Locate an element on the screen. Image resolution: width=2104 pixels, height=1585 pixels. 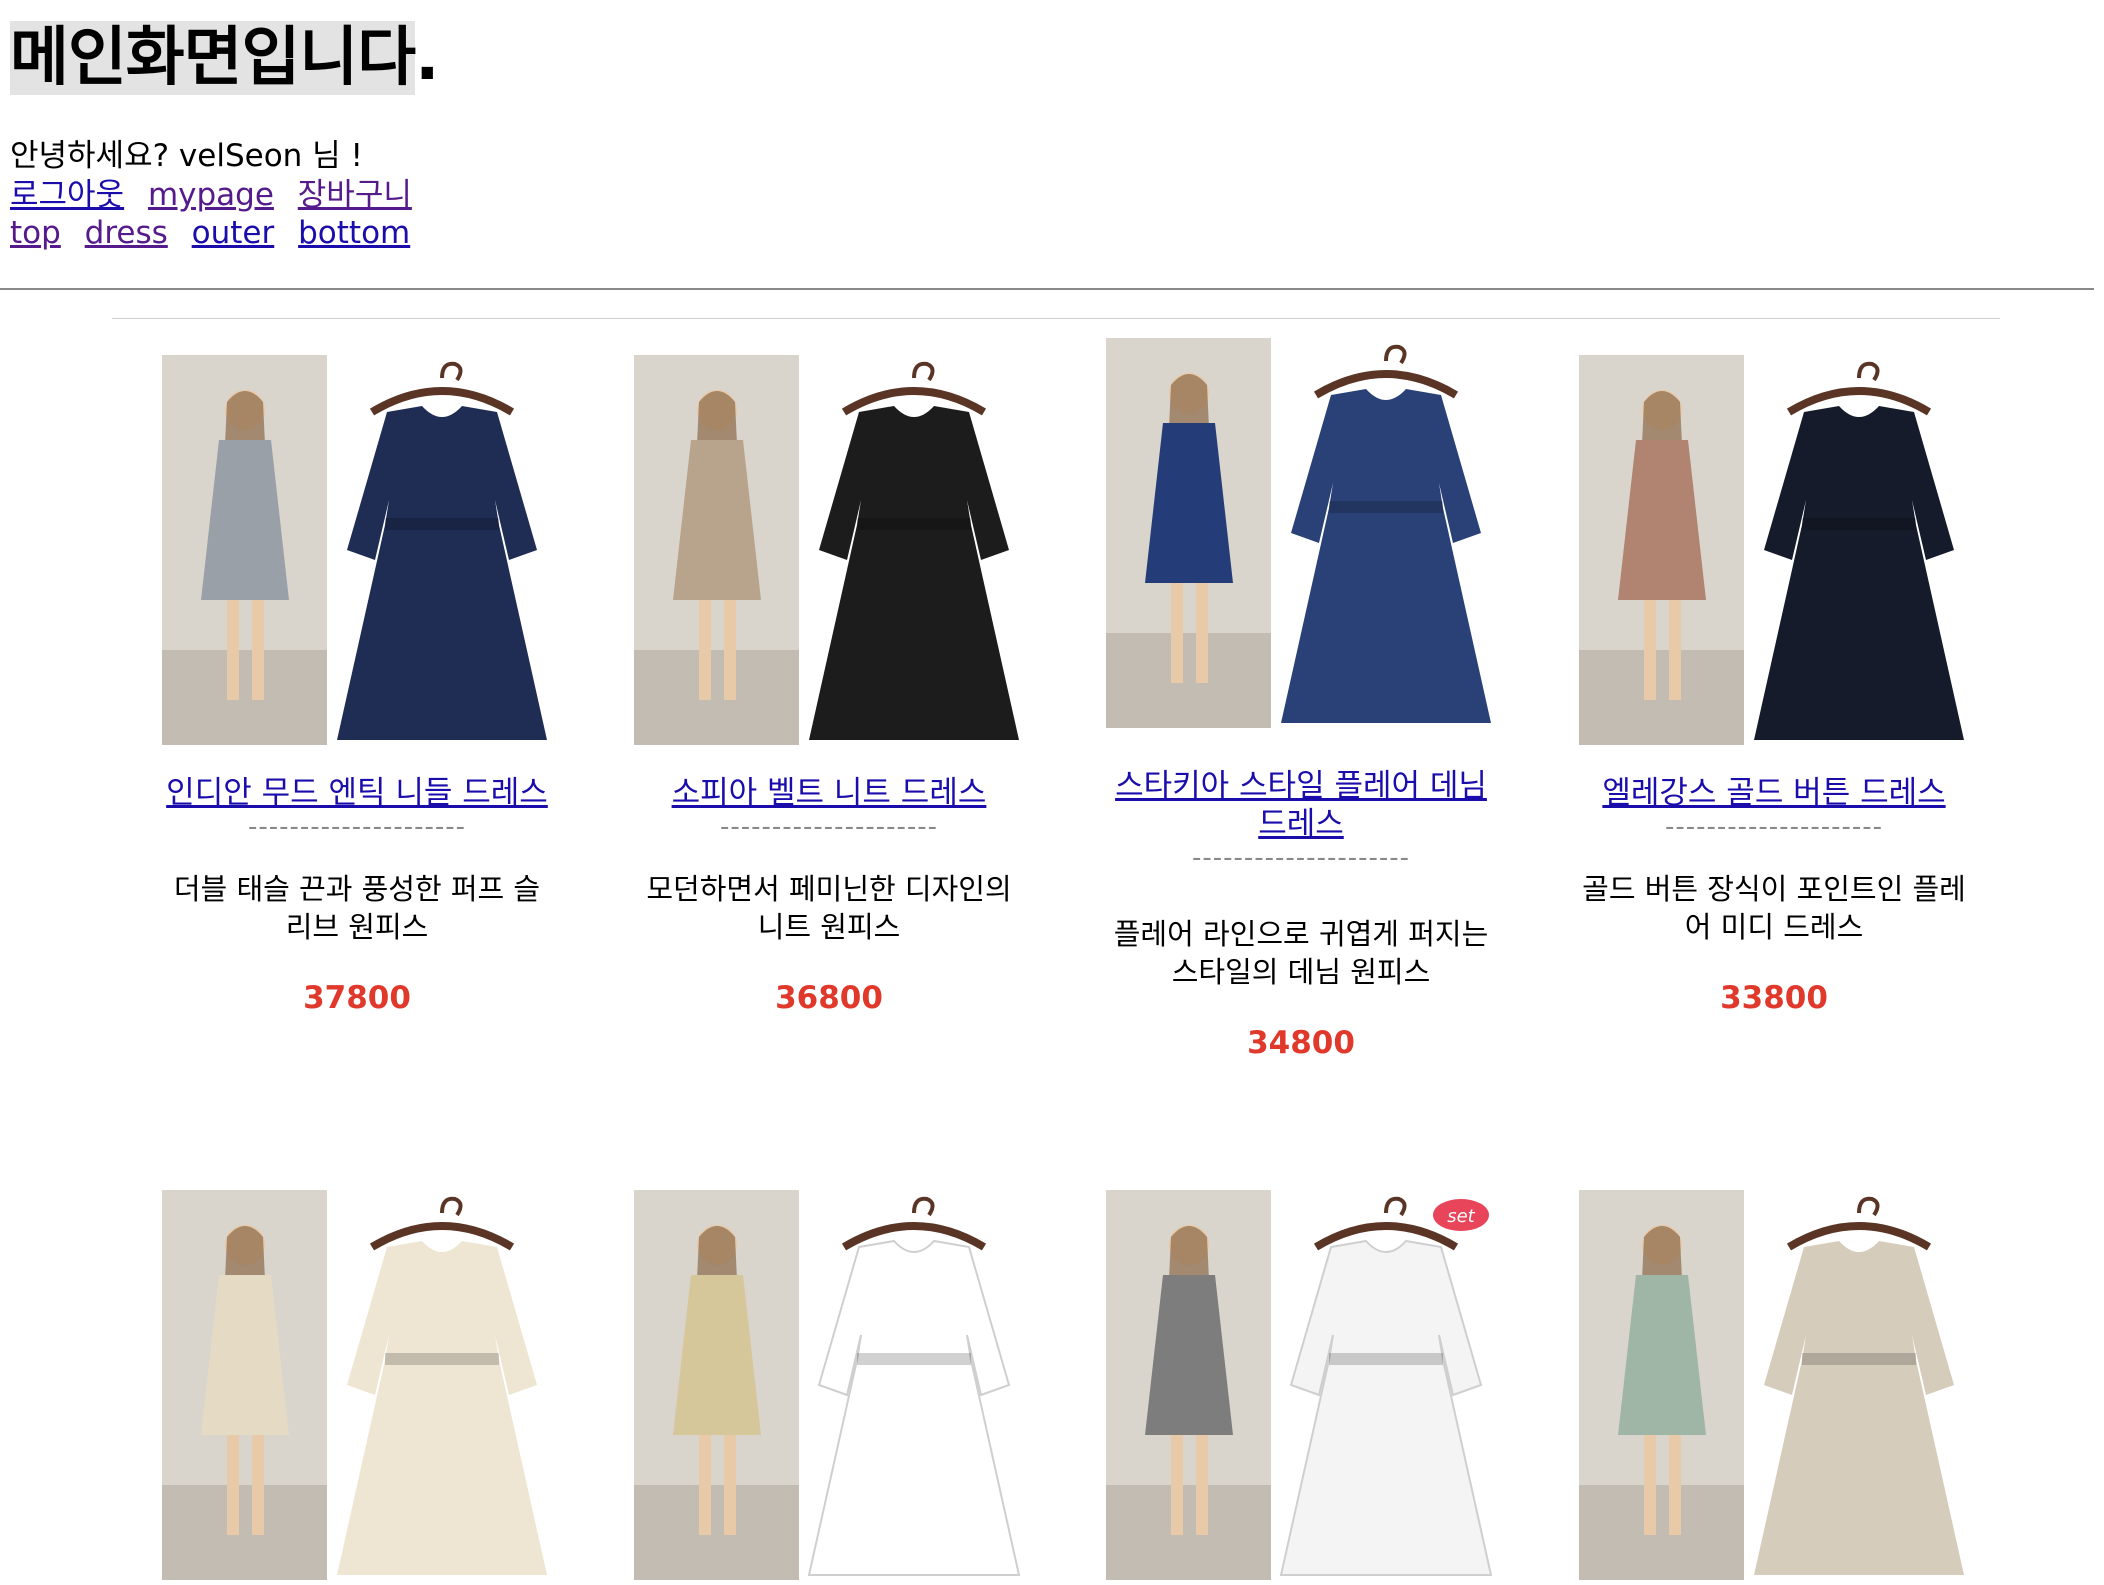
top-divider is located at coordinates (1047, 289).